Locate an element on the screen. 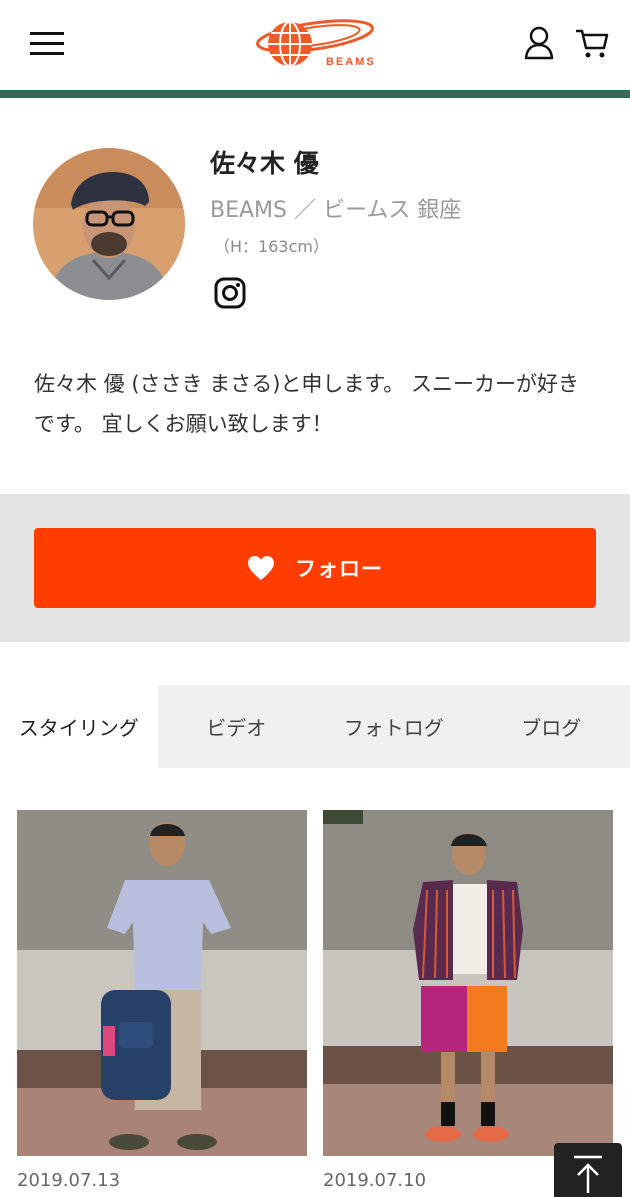 This screenshot has height=1197, width=630. tab-styling: スタイリング is located at coordinates (79, 726).